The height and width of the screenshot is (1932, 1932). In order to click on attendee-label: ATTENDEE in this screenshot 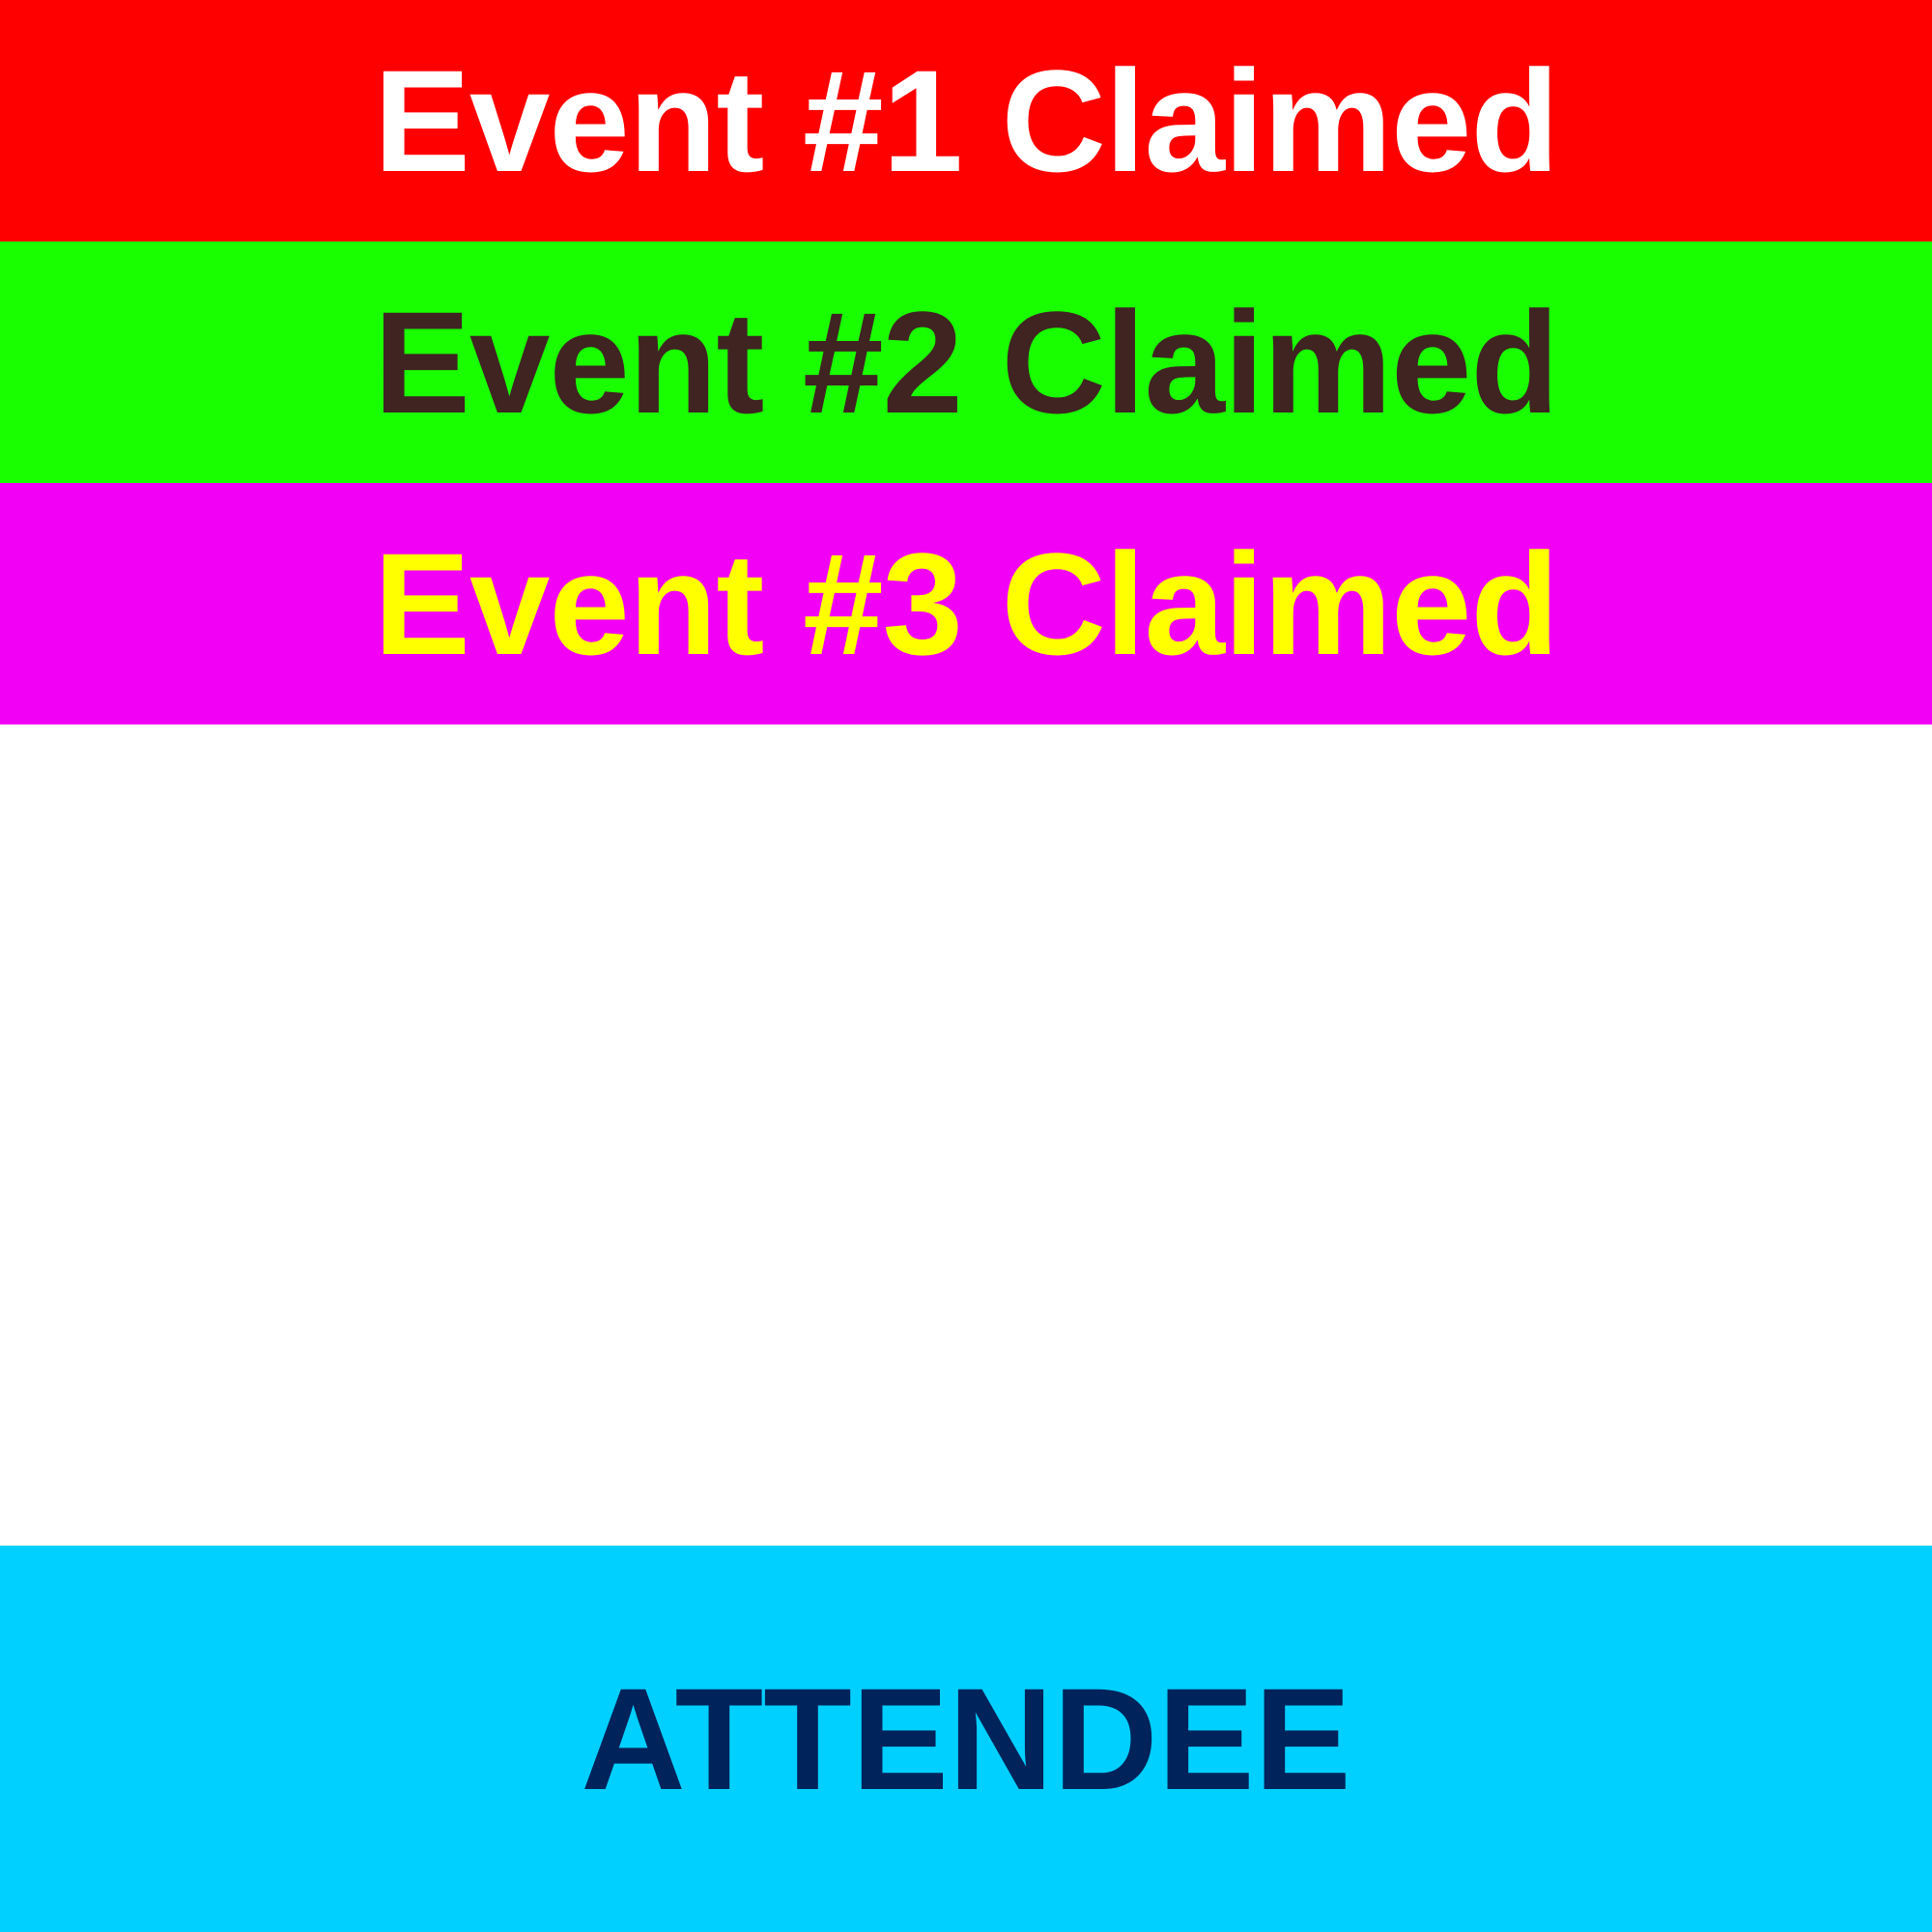, I will do `click(966, 1738)`.